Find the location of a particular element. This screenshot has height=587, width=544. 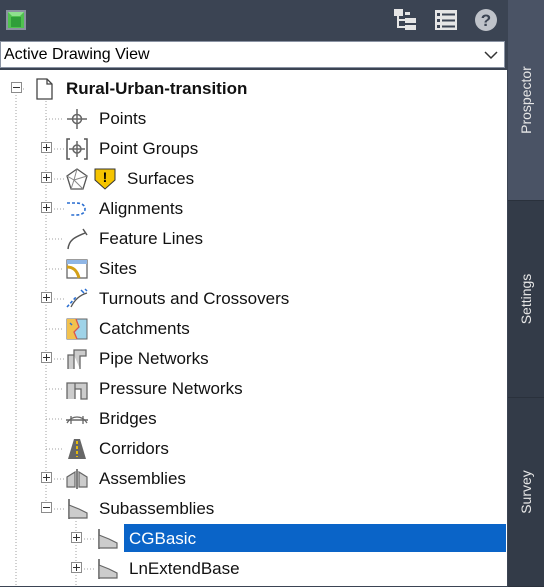

tree-item-pipe-networks: Pipe Networks is located at coordinates (253, 359).